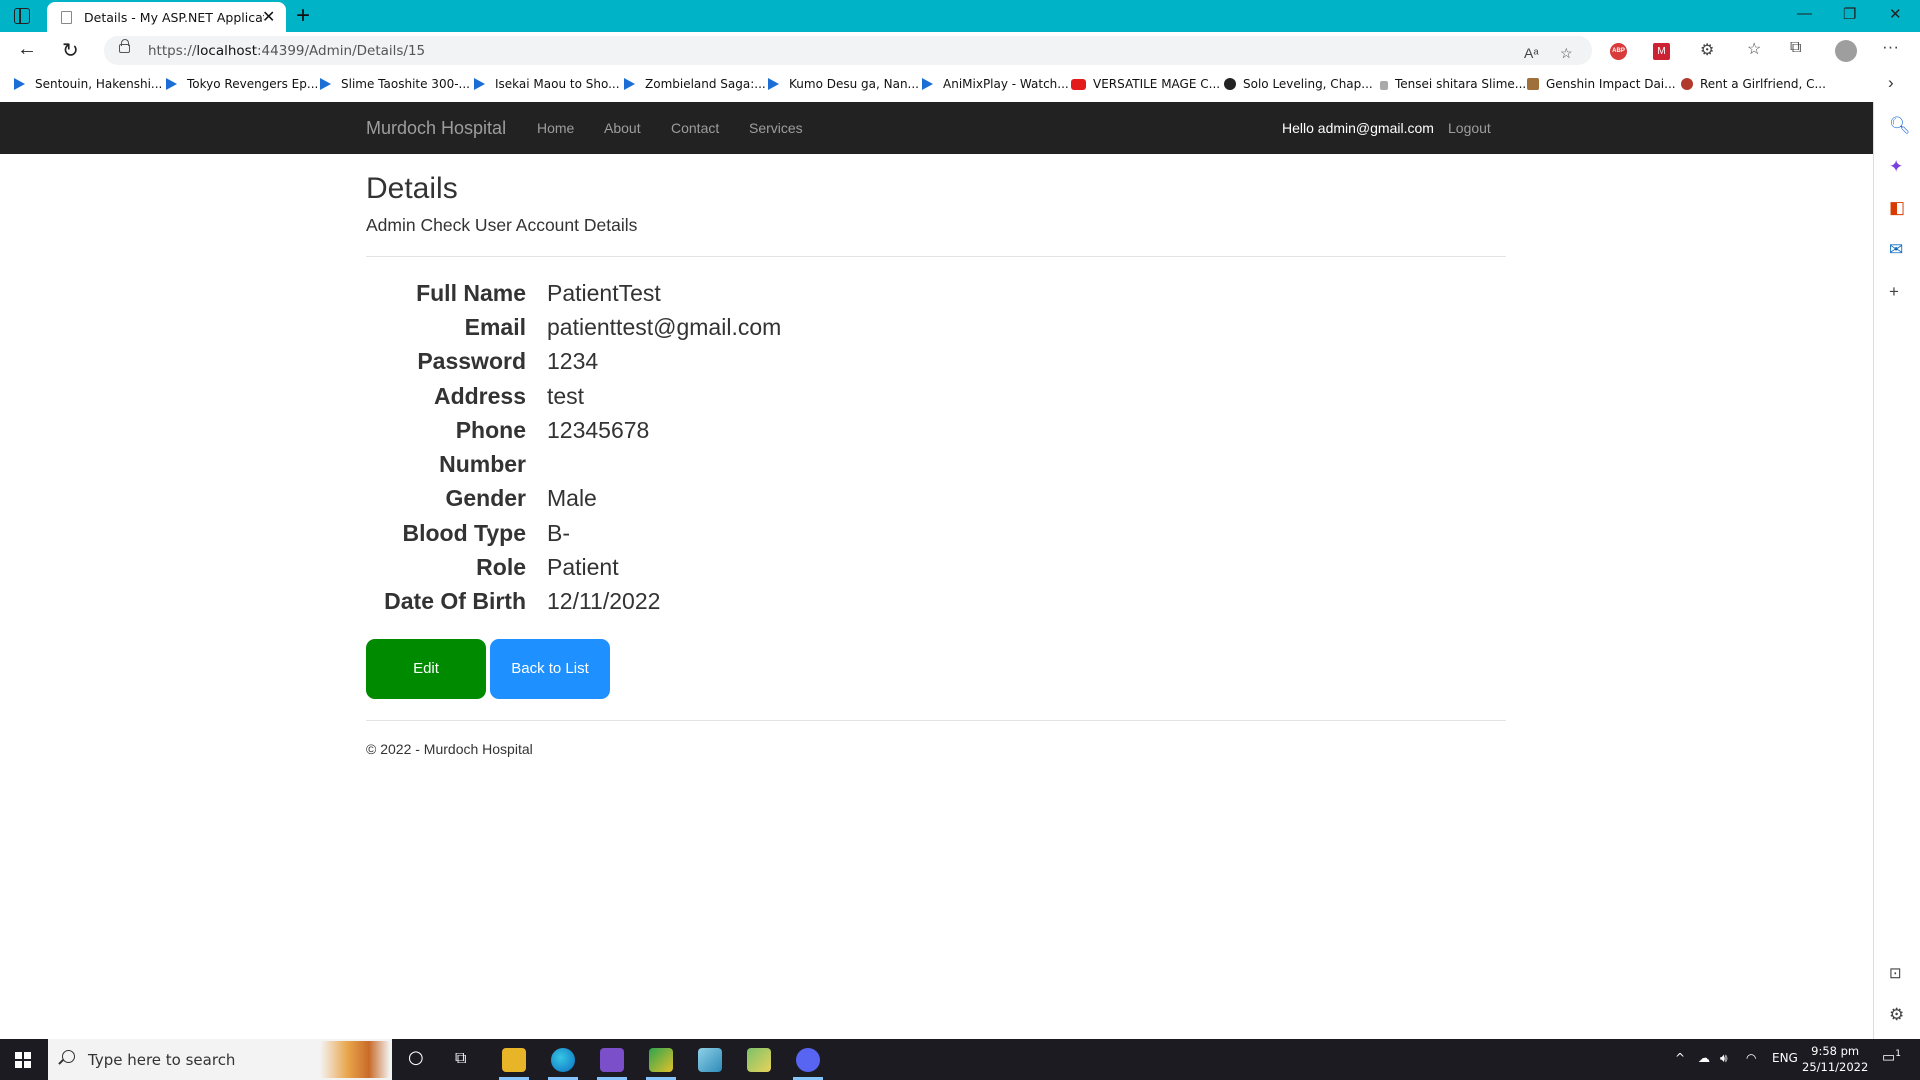 The height and width of the screenshot is (1080, 1920). I want to click on nav-home: Home, so click(555, 128).